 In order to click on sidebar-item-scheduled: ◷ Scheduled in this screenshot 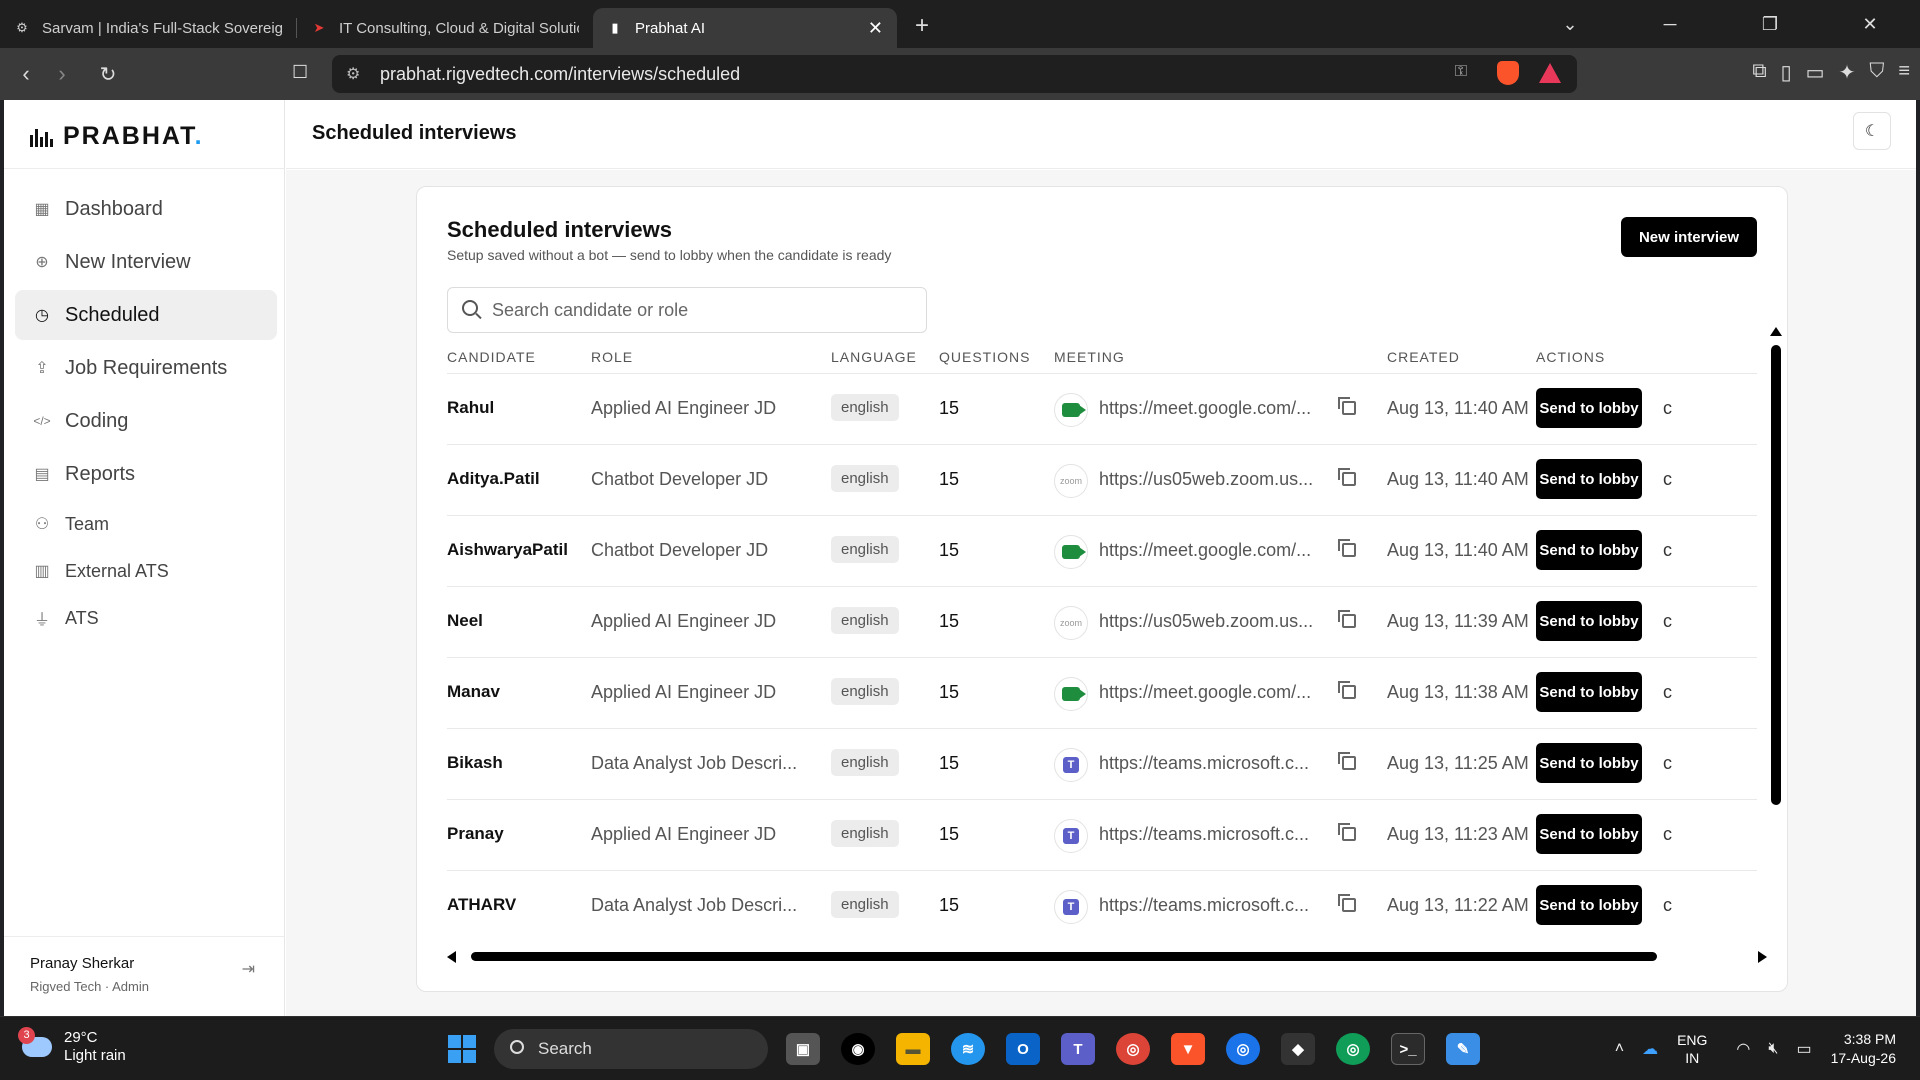, I will do `click(146, 315)`.